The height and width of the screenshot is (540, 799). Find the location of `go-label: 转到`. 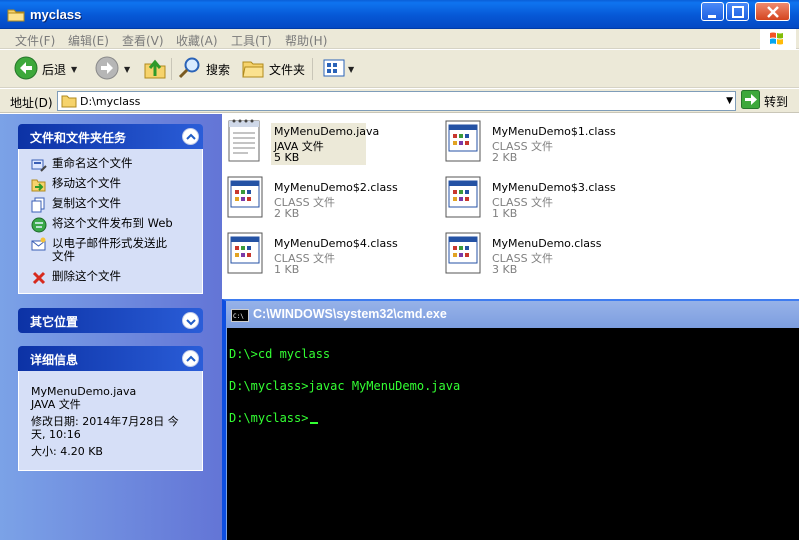

go-label: 转到 is located at coordinates (776, 101).